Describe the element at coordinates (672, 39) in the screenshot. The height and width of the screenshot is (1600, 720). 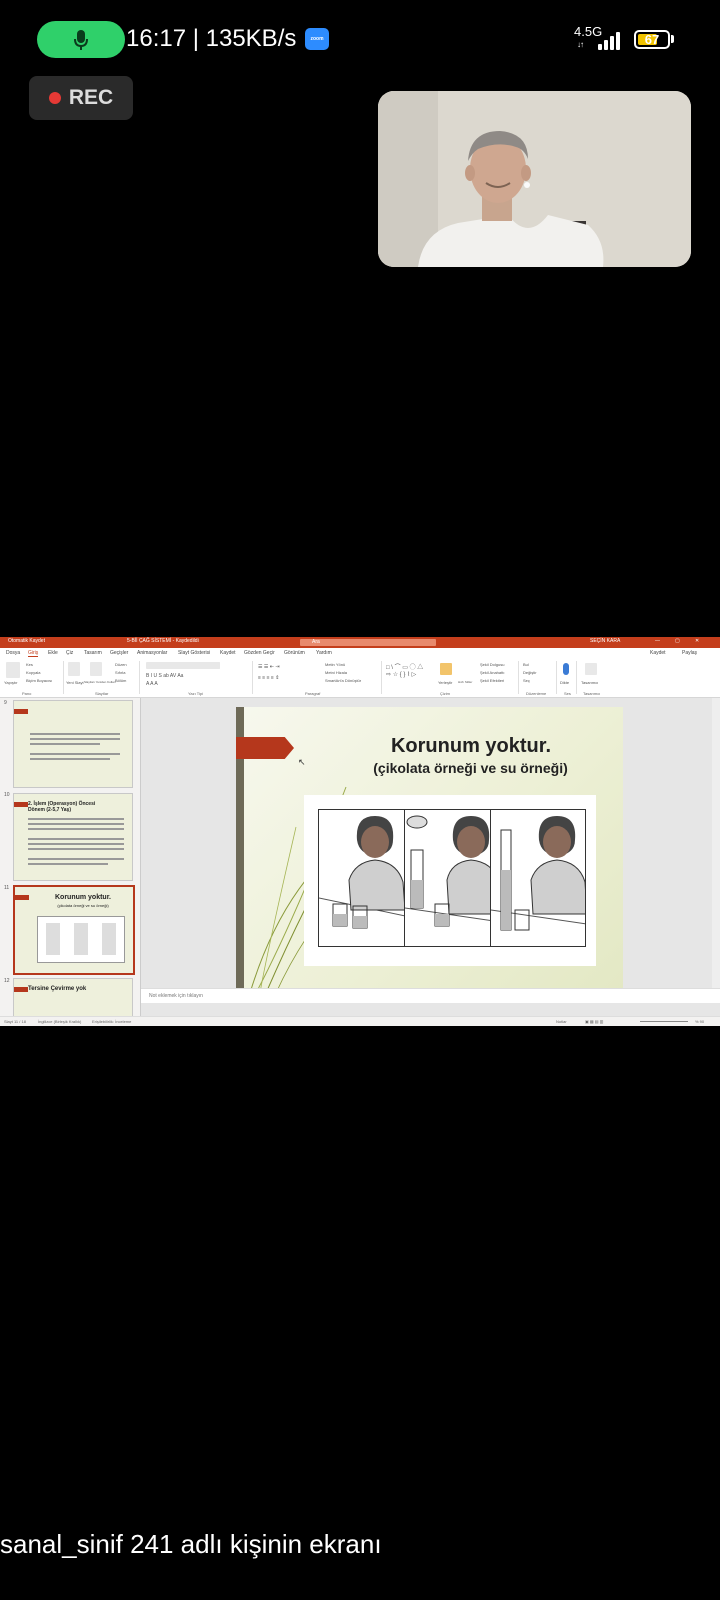
I see `battery-tip` at that location.